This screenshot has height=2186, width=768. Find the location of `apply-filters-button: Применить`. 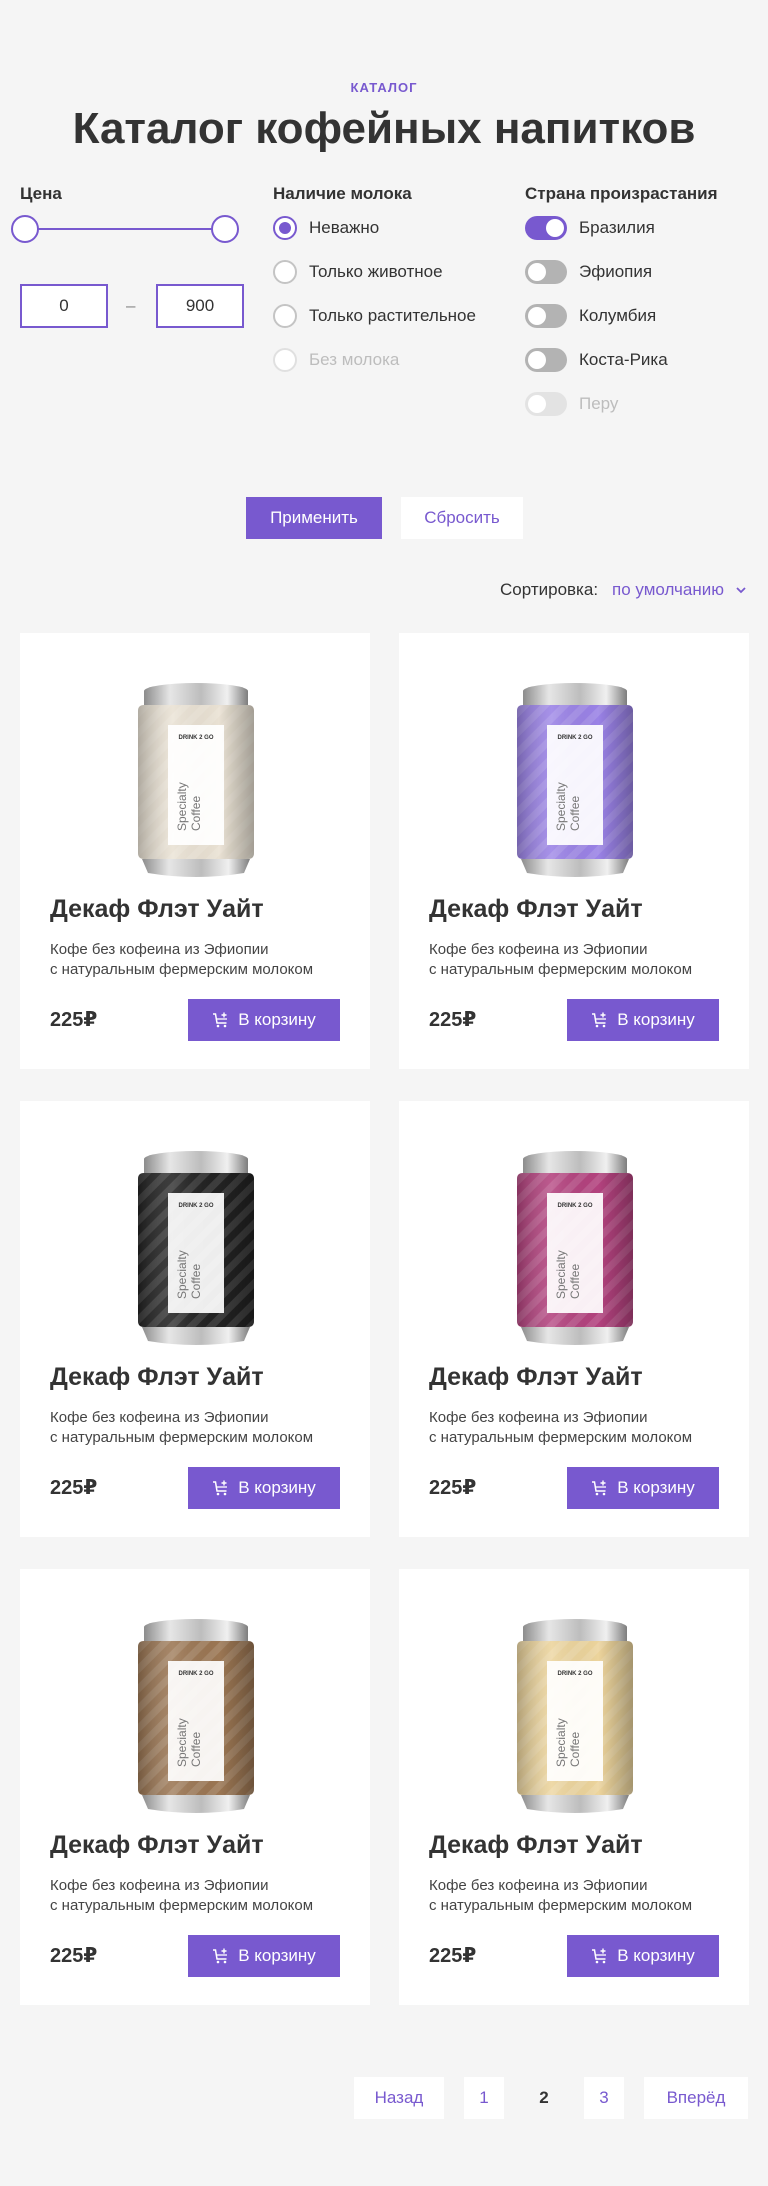

apply-filters-button: Применить is located at coordinates (314, 518).